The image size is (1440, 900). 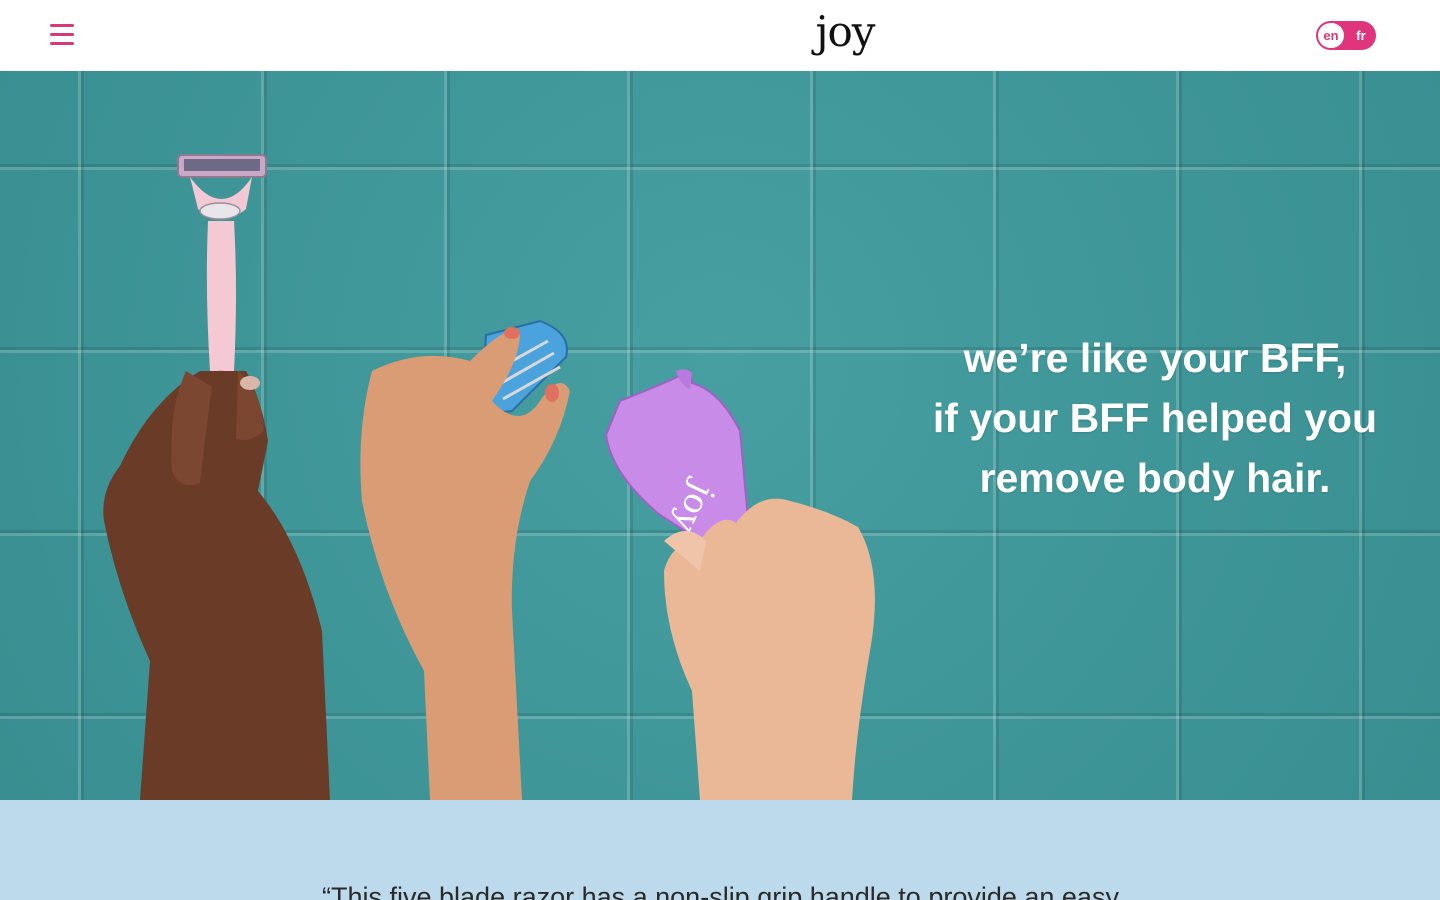 What do you see at coordinates (62, 35) in the screenshot?
I see `hamburger-menu-icon` at bounding box center [62, 35].